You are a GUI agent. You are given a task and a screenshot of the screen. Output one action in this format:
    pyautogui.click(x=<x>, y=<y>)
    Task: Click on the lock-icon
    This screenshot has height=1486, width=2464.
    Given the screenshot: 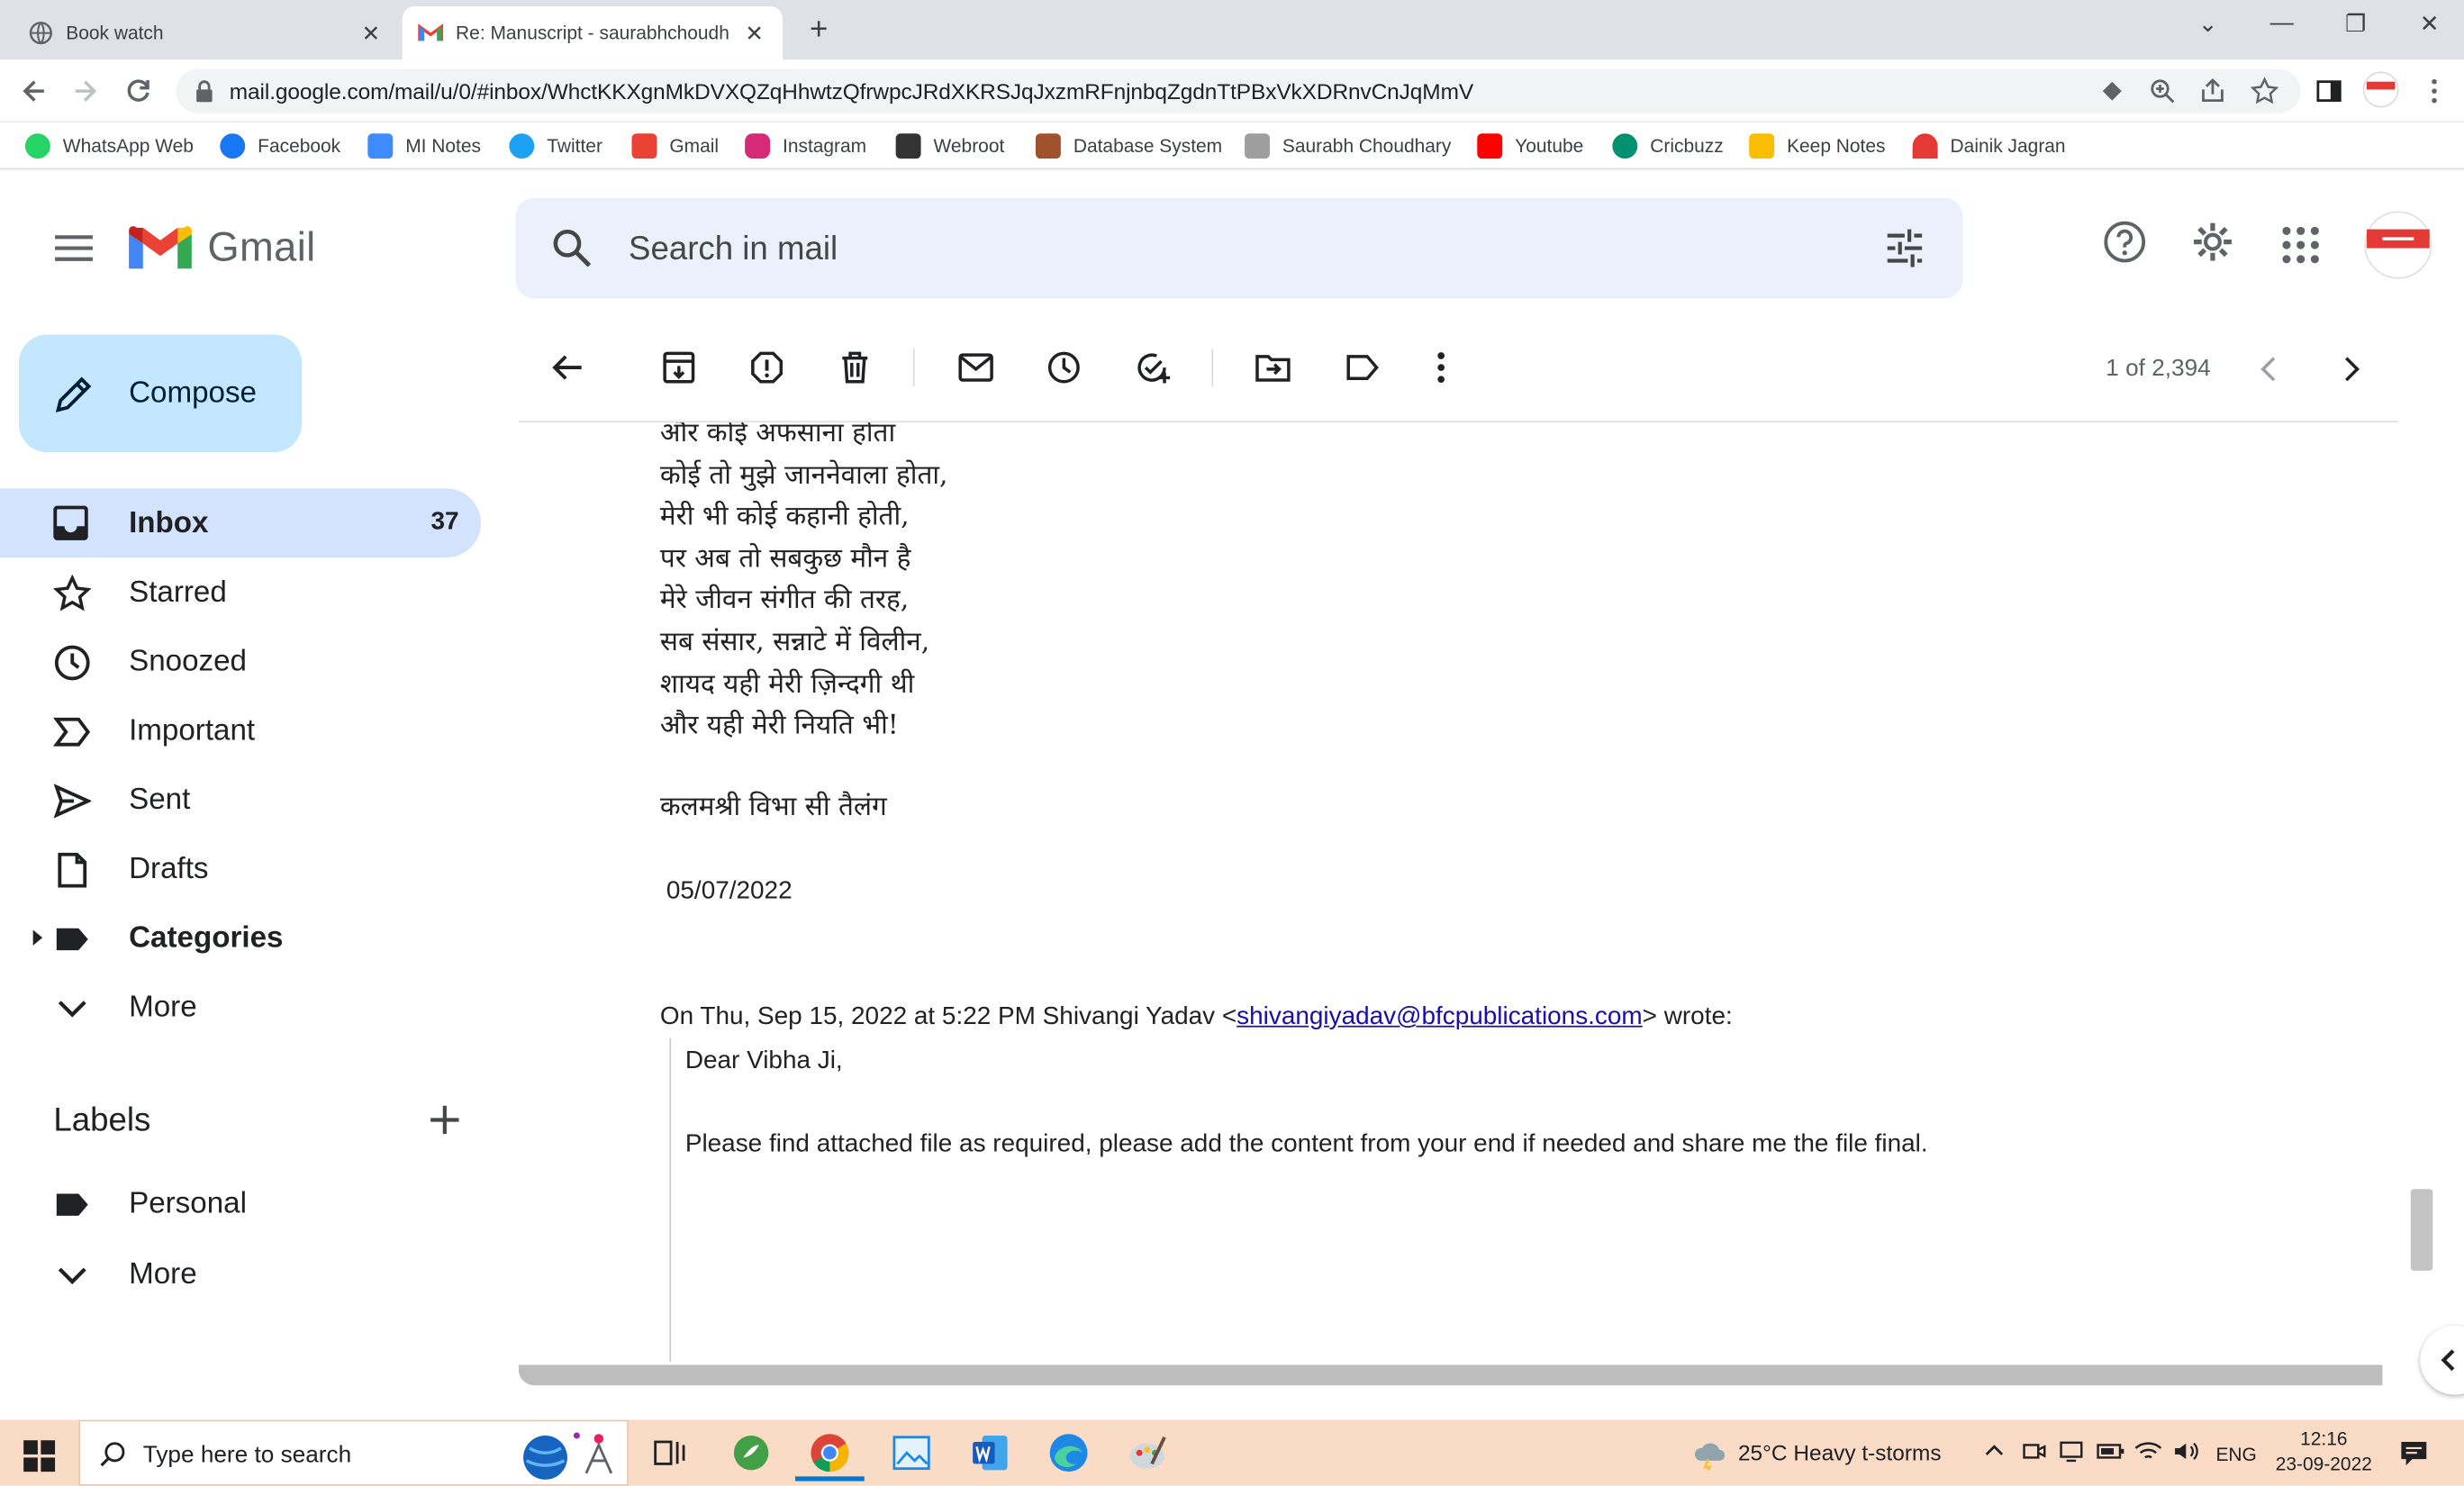 What is the action you would take?
    pyautogui.click(x=204, y=92)
    